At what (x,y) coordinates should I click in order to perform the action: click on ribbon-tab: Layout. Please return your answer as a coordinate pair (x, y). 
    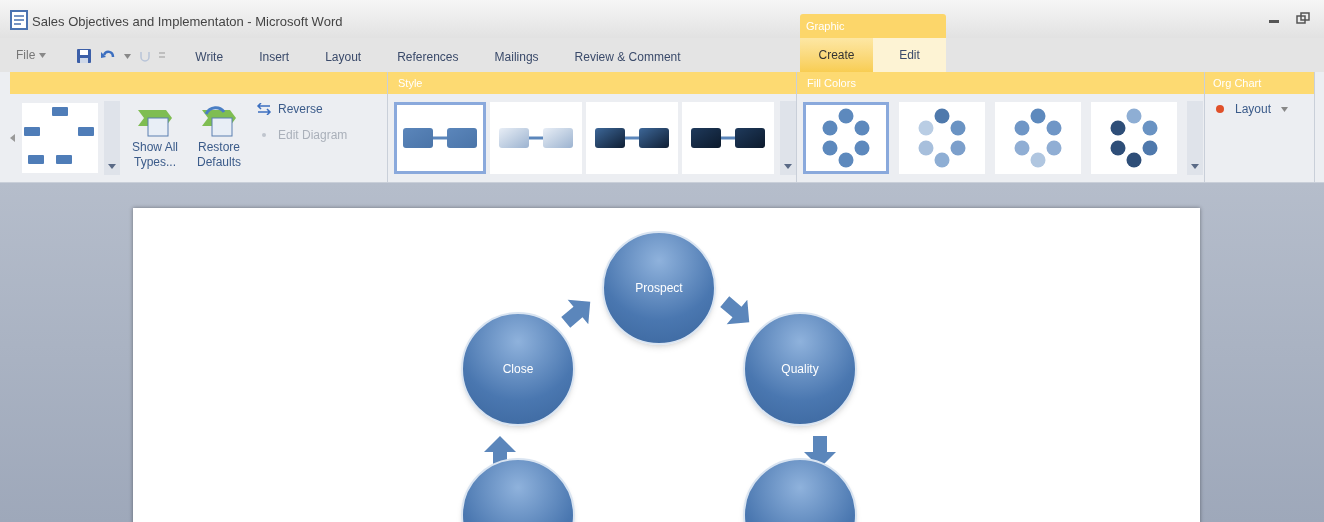
    Looking at the image, I should click on (343, 57).